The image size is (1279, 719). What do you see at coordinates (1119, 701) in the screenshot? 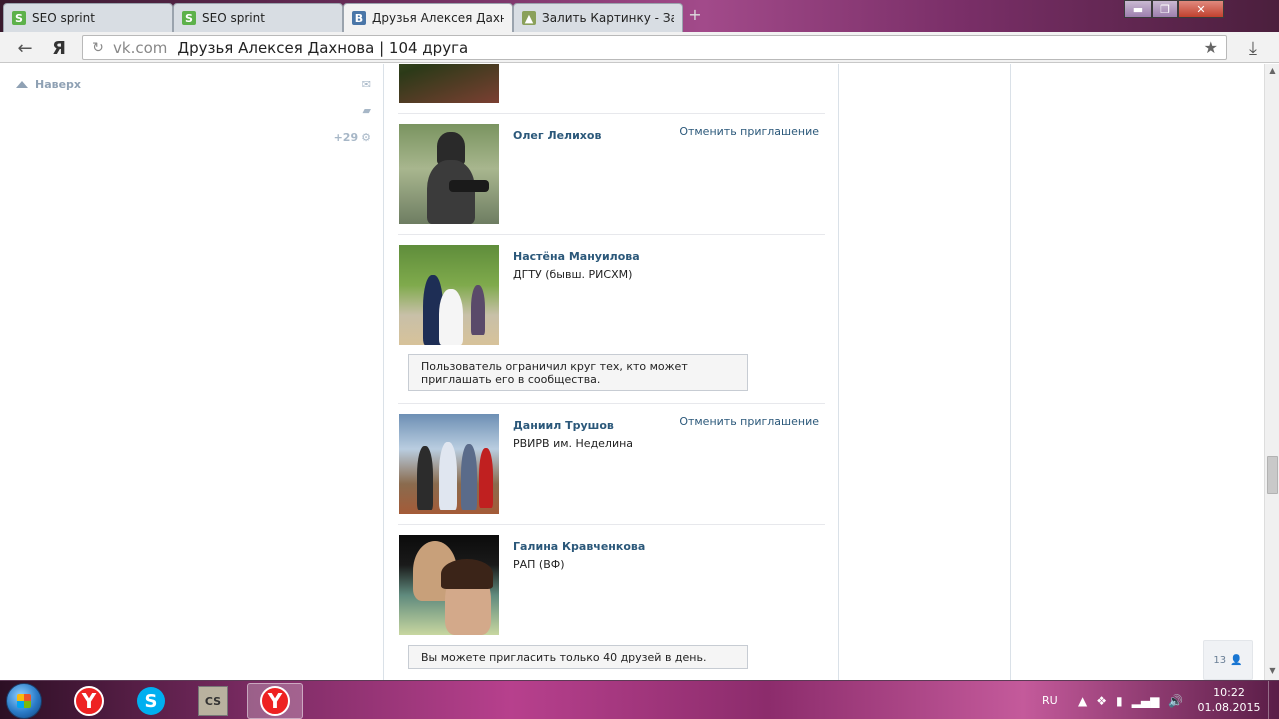
I see `battery-icon: ▮` at bounding box center [1119, 701].